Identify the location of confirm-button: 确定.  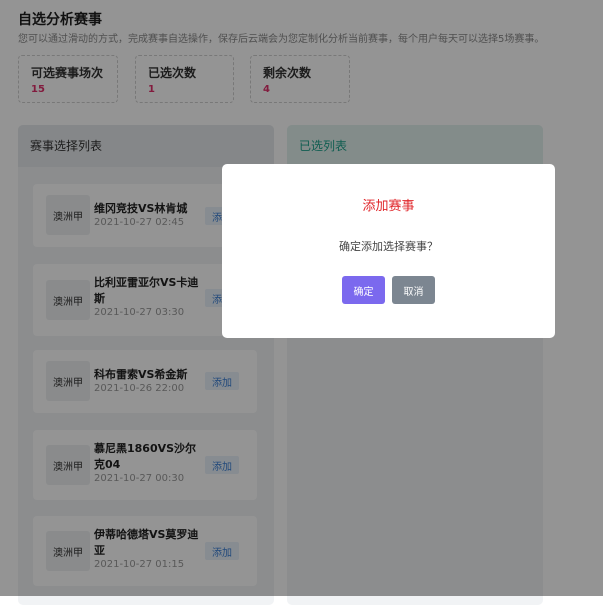
(363, 290).